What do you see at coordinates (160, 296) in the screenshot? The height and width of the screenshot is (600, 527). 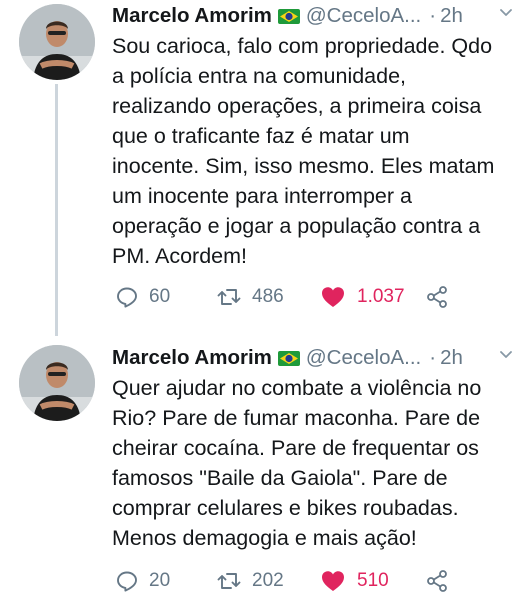 I see `reply-count: 60` at bounding box center [160, 296].